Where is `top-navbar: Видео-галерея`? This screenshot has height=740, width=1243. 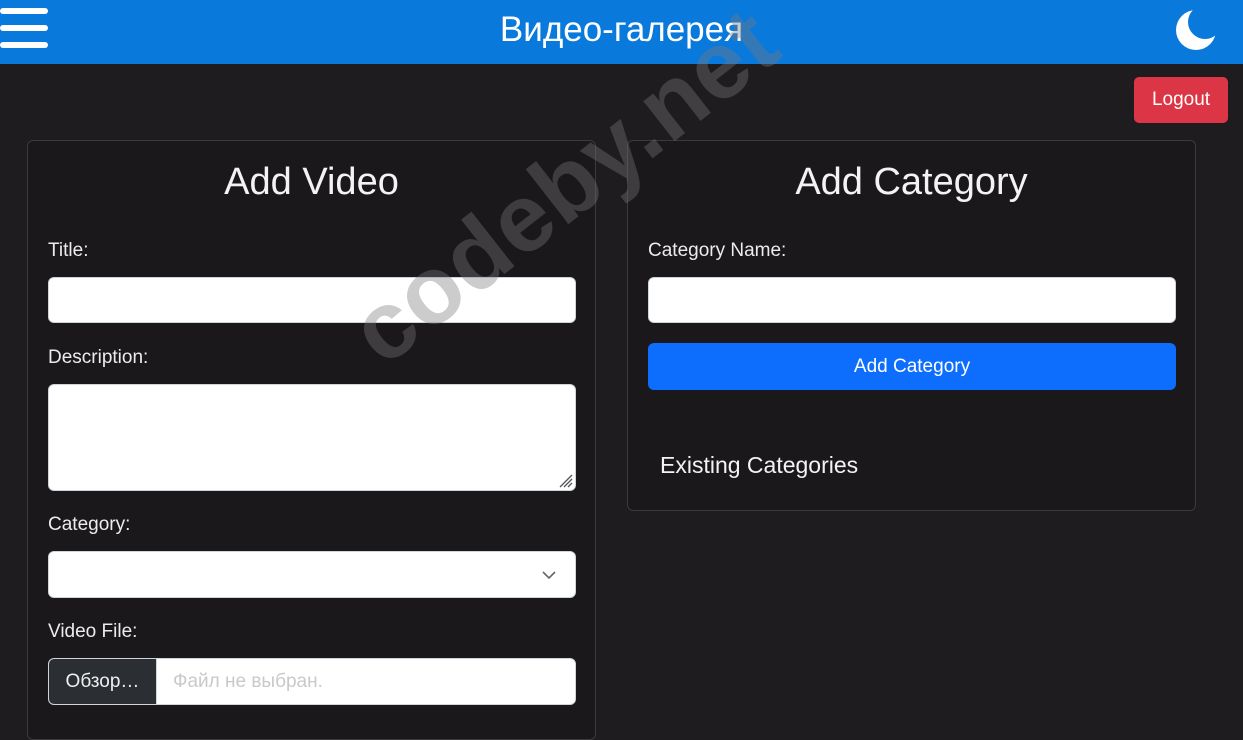
top-navbar: Видео-галерея is located at coordinates (621, 32).